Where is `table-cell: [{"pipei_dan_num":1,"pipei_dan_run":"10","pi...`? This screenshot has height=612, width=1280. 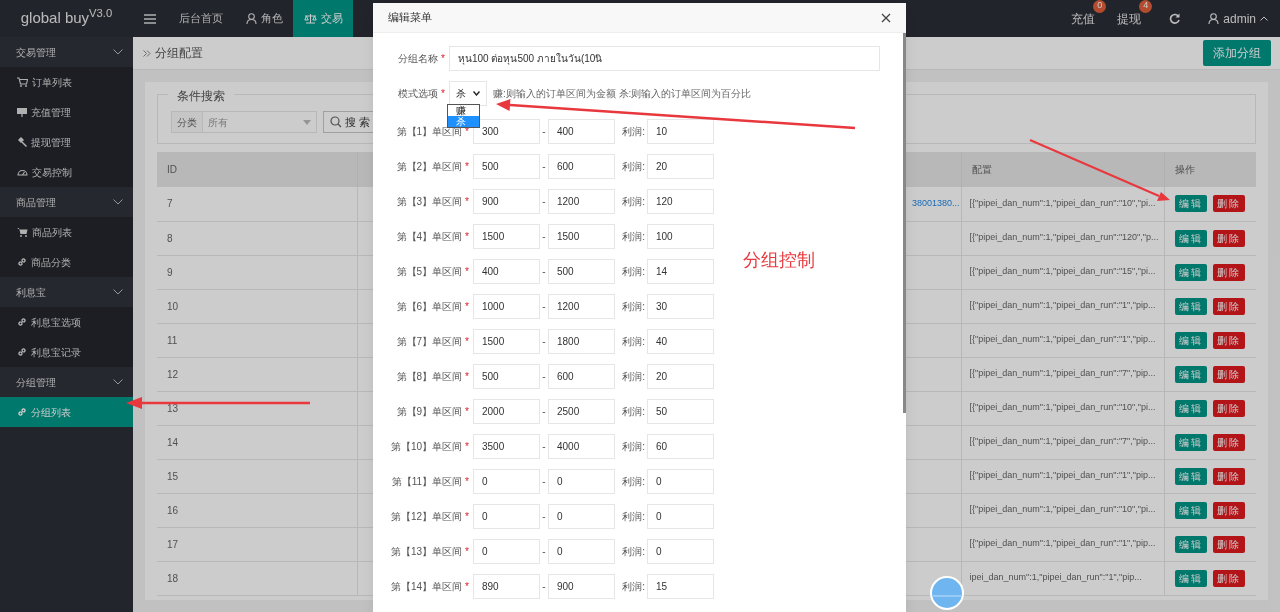
table-cell: [{"pipei_dan_num":1,"pipei_dan_run":"10","pi... is located at coordinates (1062, 509).